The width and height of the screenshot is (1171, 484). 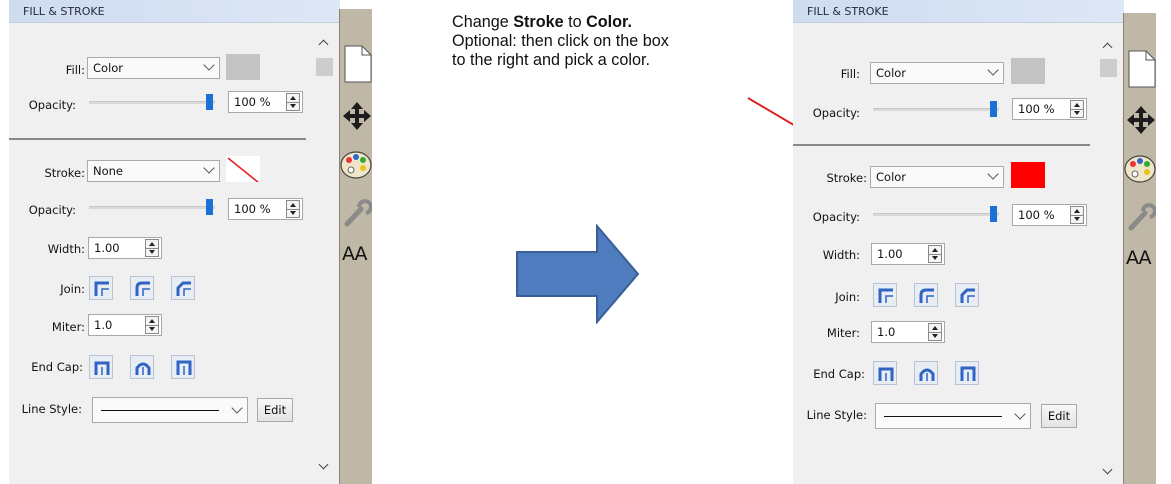 What do you see at coordinates (1077, 109) in the screenshot?
I see `fill-opacity-stepper` at bounding box center [1077, 109].